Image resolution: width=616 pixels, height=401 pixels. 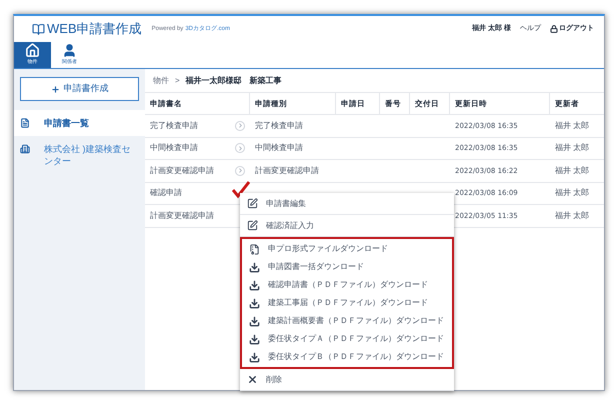 I want to click on breadcrumb-current: 福井一太郎様邸 新築工事, so click(x=234, y=80).